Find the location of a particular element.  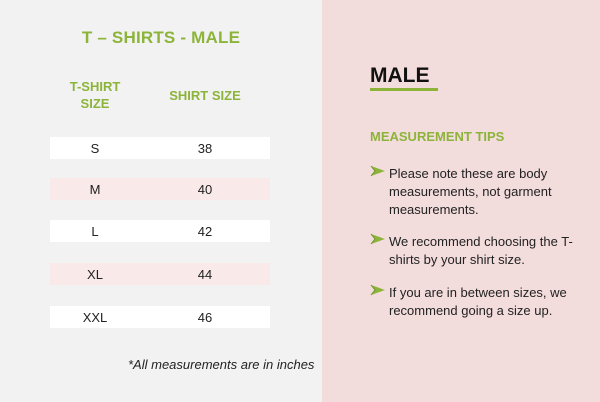

tshirt-size-cell: S is located at coordinates (95, 148).